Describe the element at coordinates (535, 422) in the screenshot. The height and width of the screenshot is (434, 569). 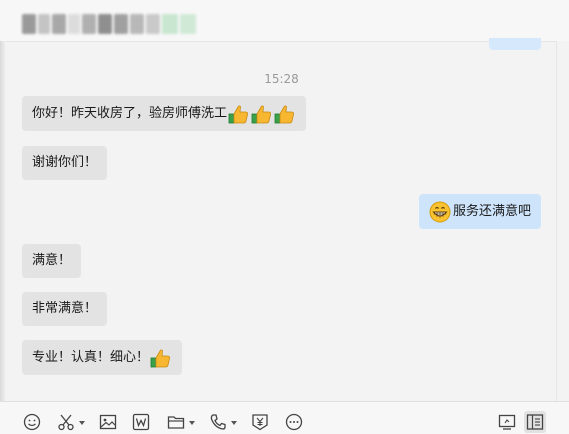
I see `history-icon` at that location.